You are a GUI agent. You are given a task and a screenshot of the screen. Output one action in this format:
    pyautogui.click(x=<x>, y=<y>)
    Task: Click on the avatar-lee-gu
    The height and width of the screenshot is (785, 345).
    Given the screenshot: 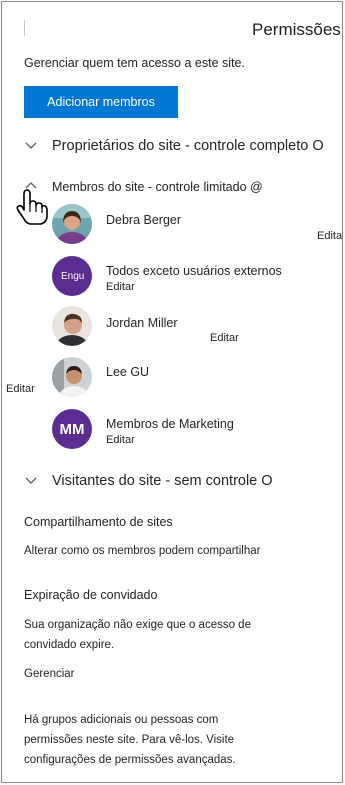 What is the action you would take?
    pyautogui.click(x=72, y=377)
    